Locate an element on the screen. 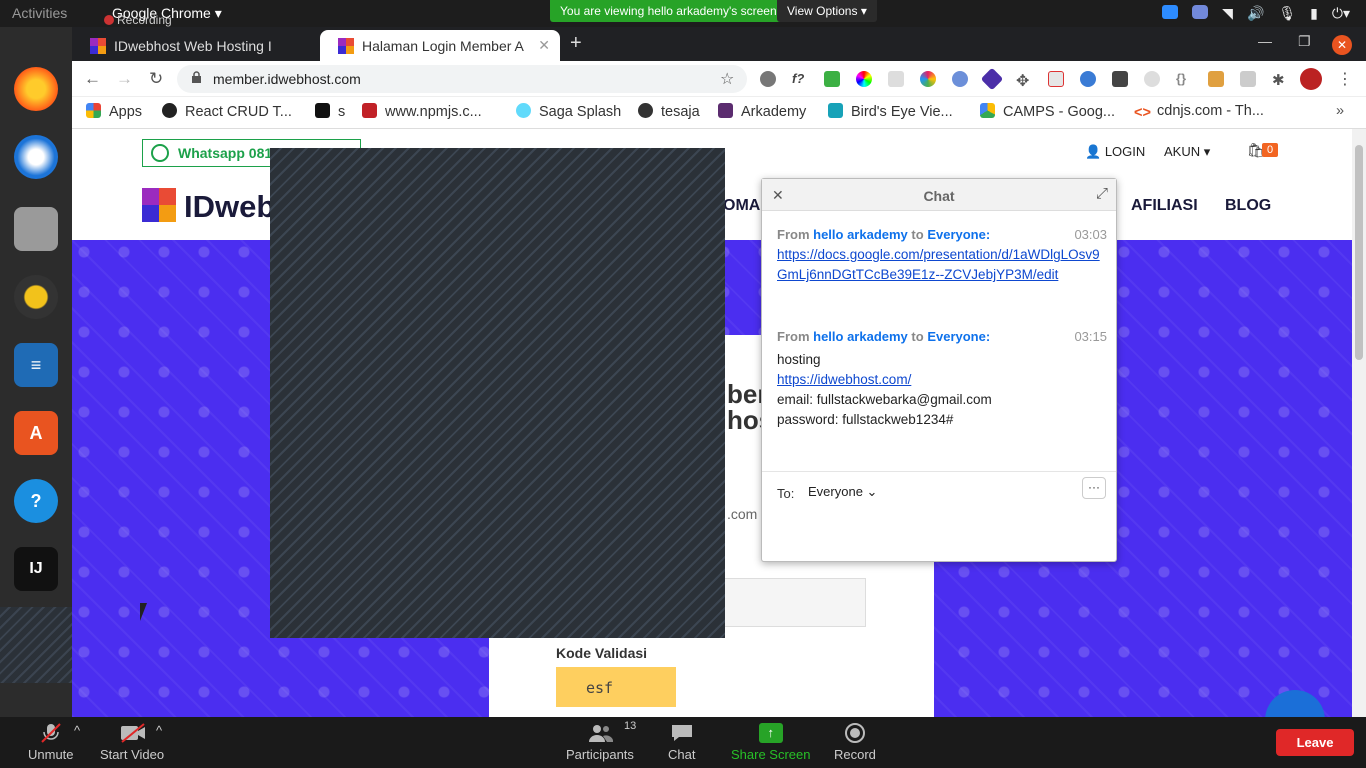 This screenshot has height=768, width=1366. firefox-icon is located at coordinates (36, 89).